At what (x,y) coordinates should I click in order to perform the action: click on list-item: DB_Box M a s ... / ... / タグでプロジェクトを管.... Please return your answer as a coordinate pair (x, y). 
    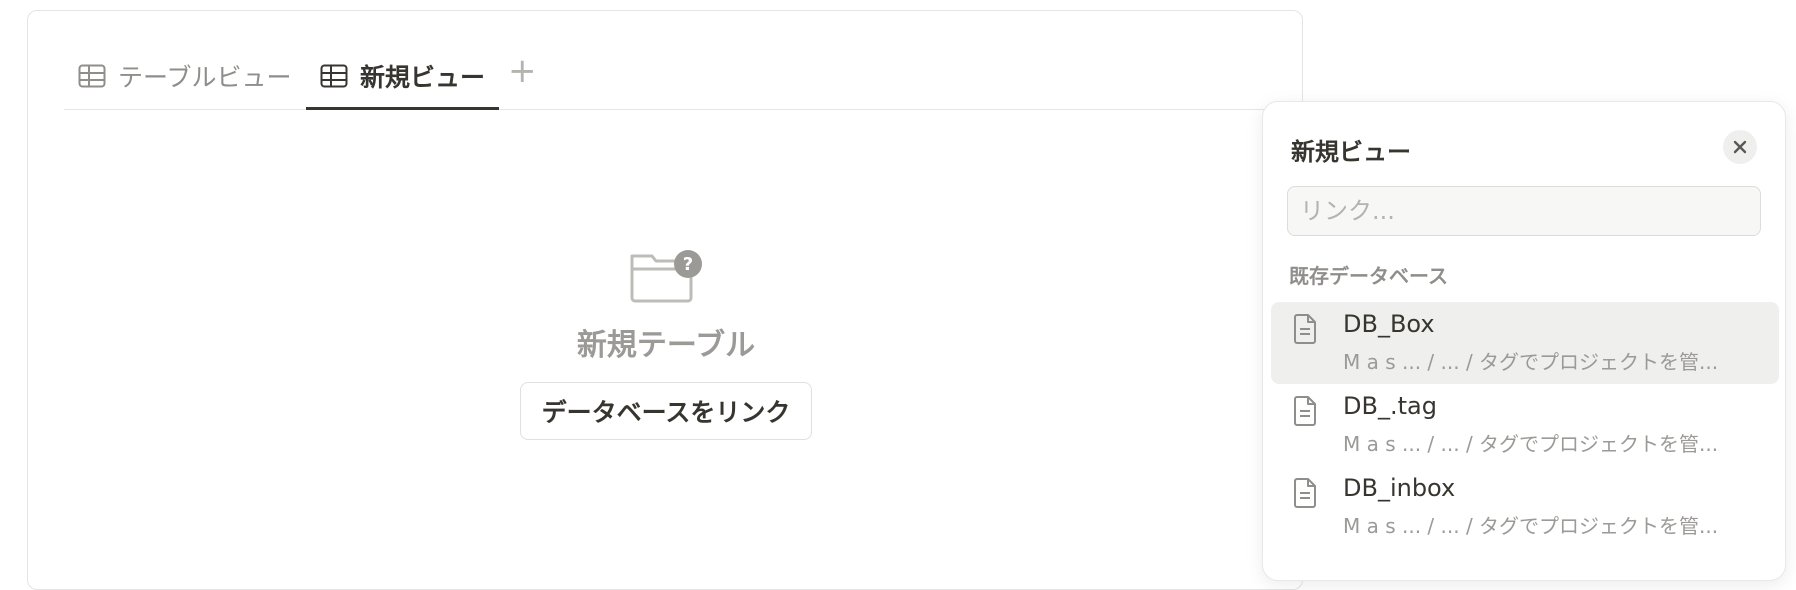
    Looking at the image, I should click on (1525, 343).